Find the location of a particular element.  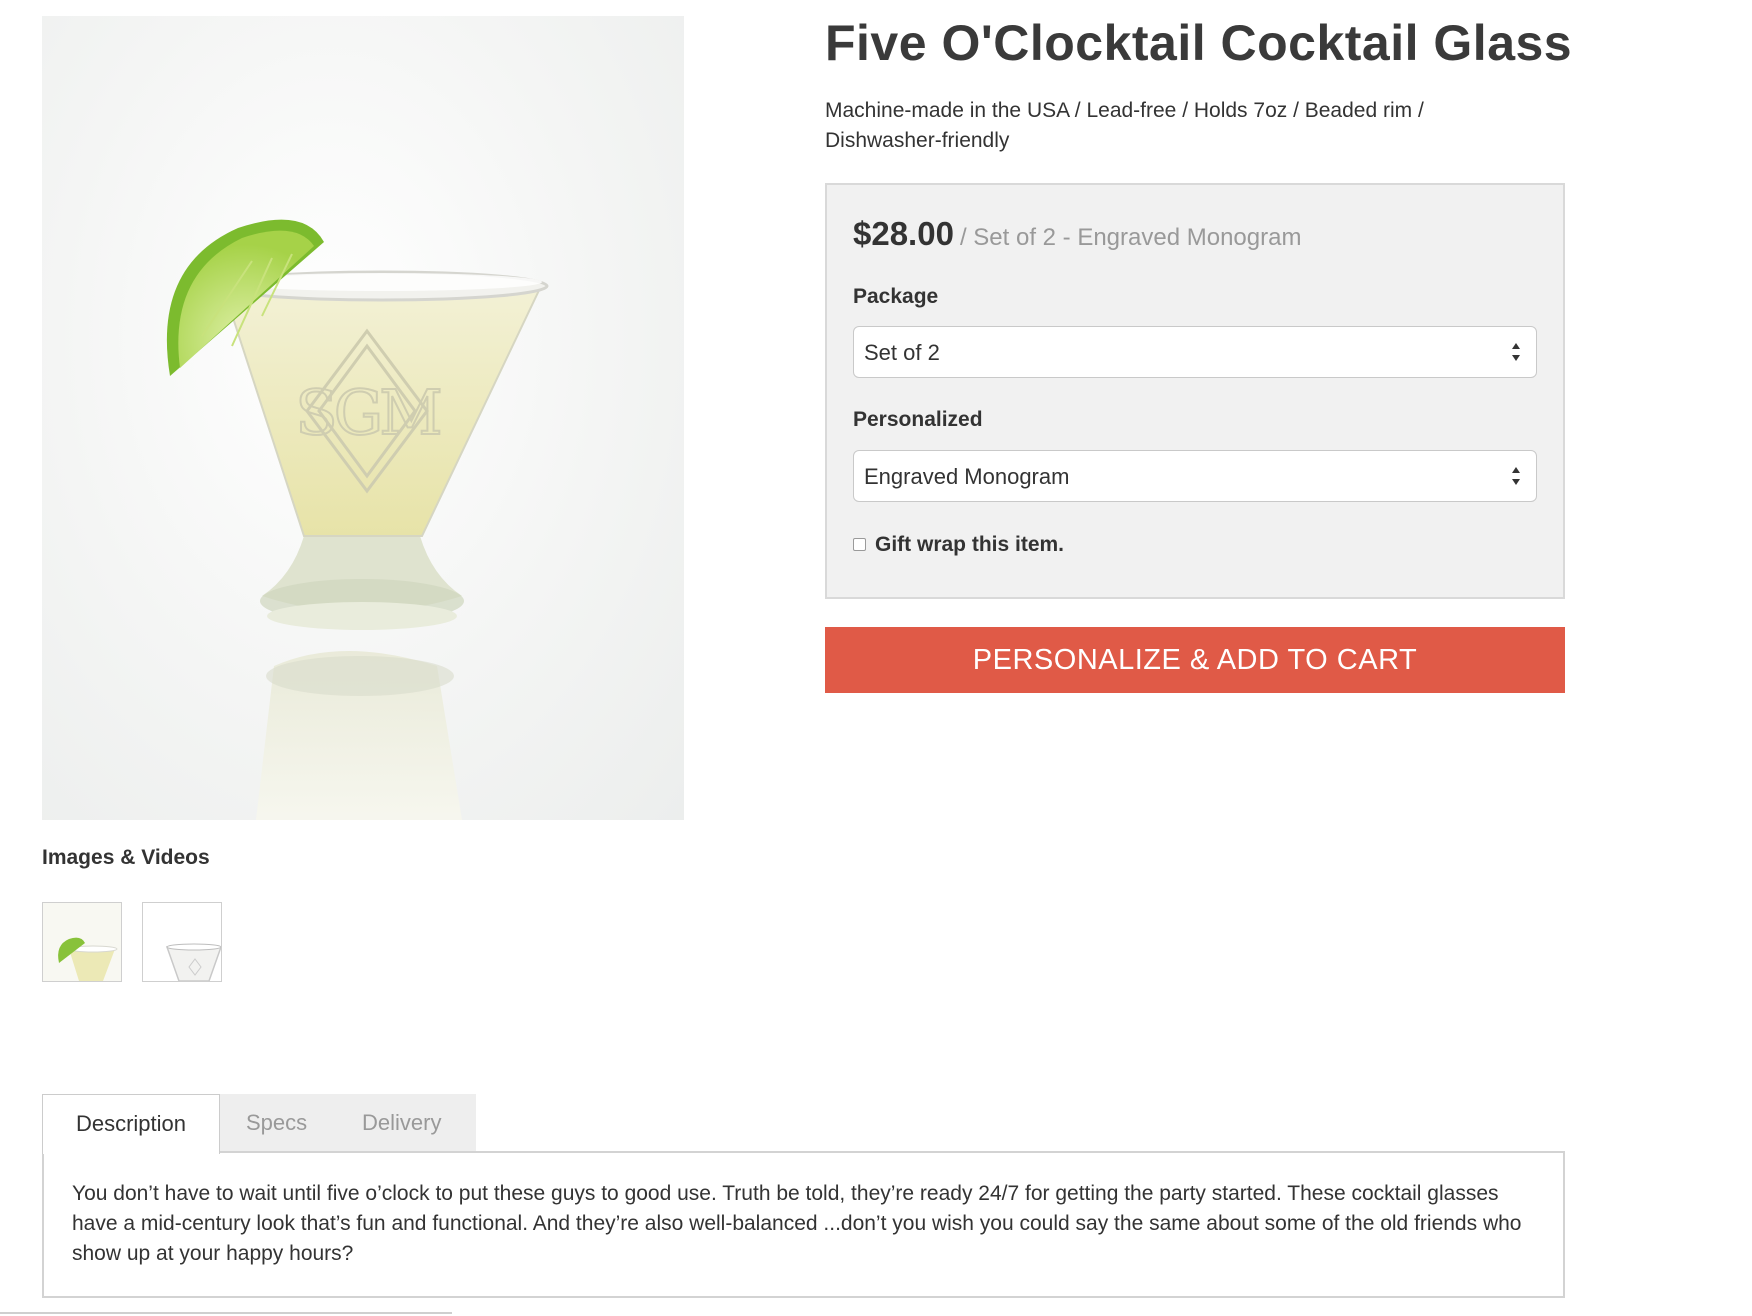

personalize-add-to-cart-button: PERSONALIZE & ADD TO CART is located at coordinates (1195, 660).